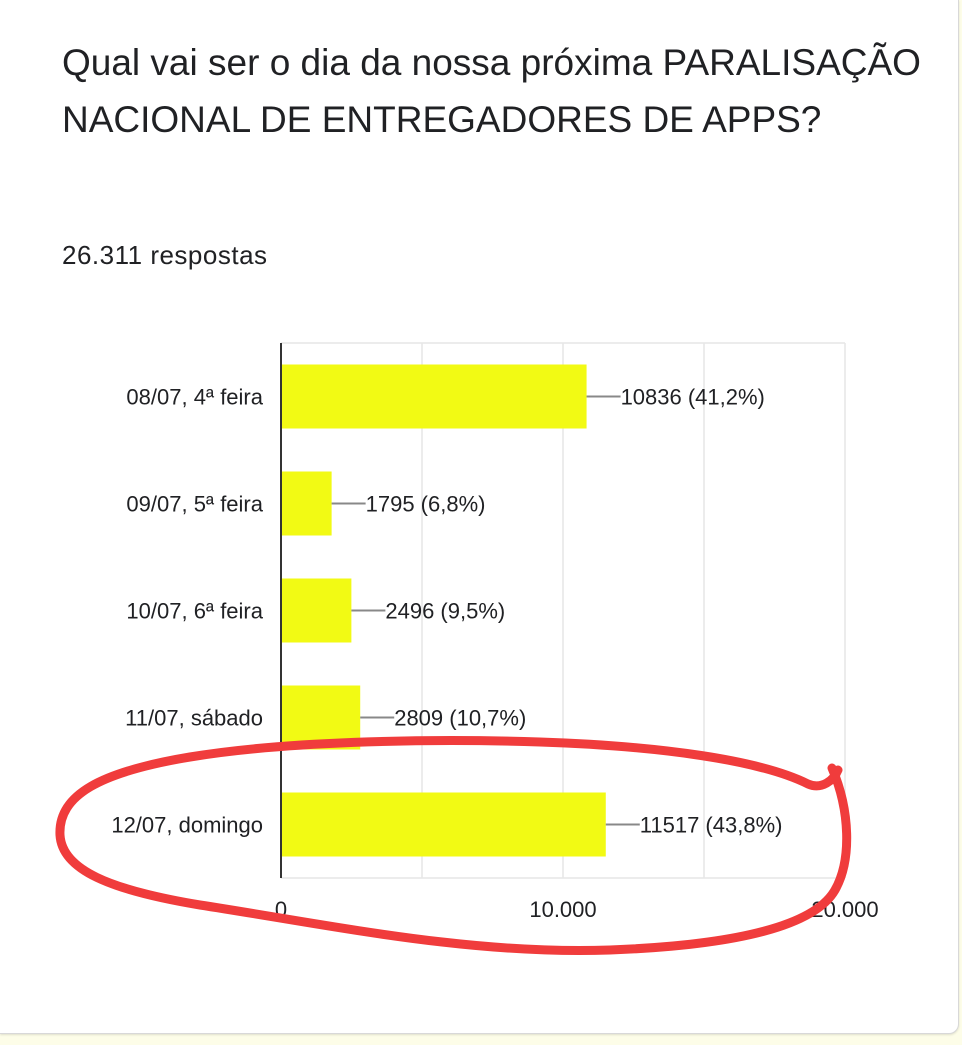  What do you see at coordinates (562, 909) in the screenshot?
I see `x-tick-label: 10.000` at bounding box center [562, 909].